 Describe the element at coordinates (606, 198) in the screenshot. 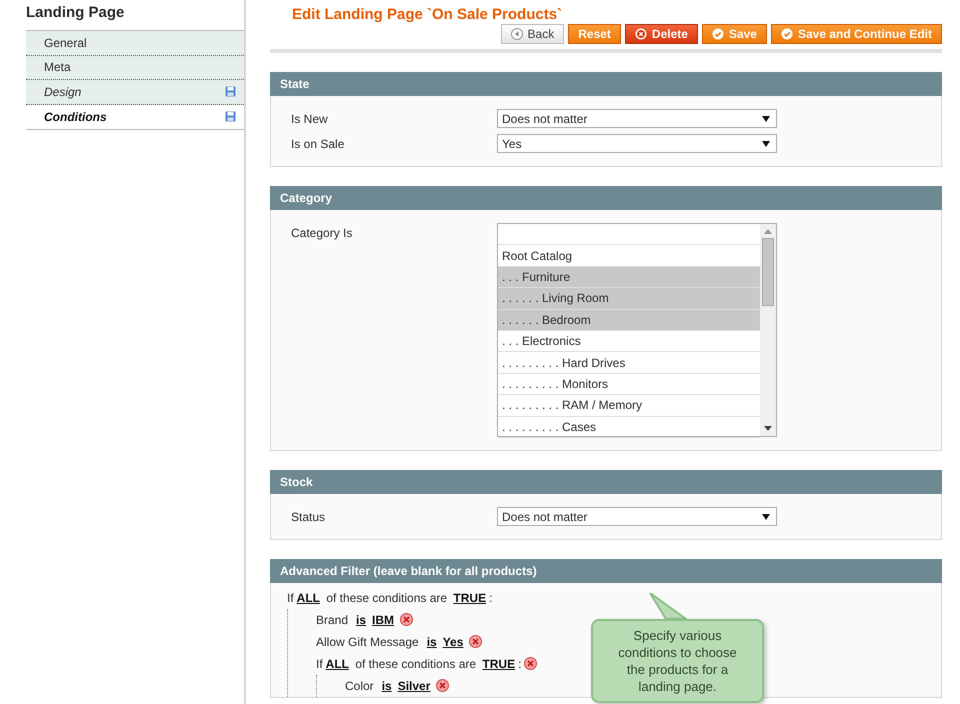

I see `section-header: Category` at that location.